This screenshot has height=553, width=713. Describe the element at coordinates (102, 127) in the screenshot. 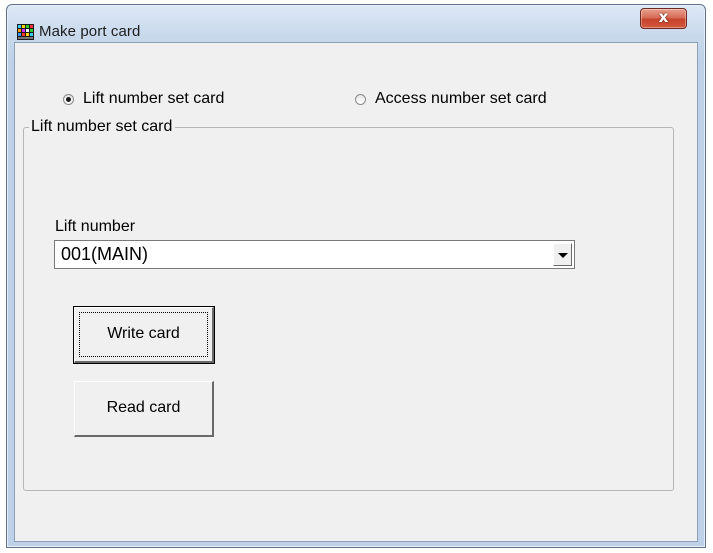

I see `group-box-legend: Lift number set card` at that location.